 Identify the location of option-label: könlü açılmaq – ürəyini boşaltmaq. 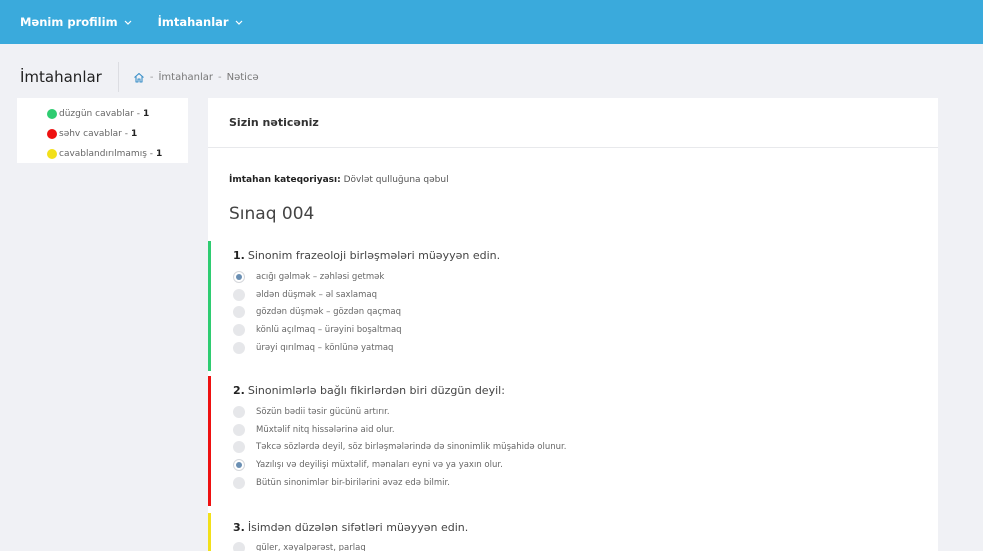
(329, 330).